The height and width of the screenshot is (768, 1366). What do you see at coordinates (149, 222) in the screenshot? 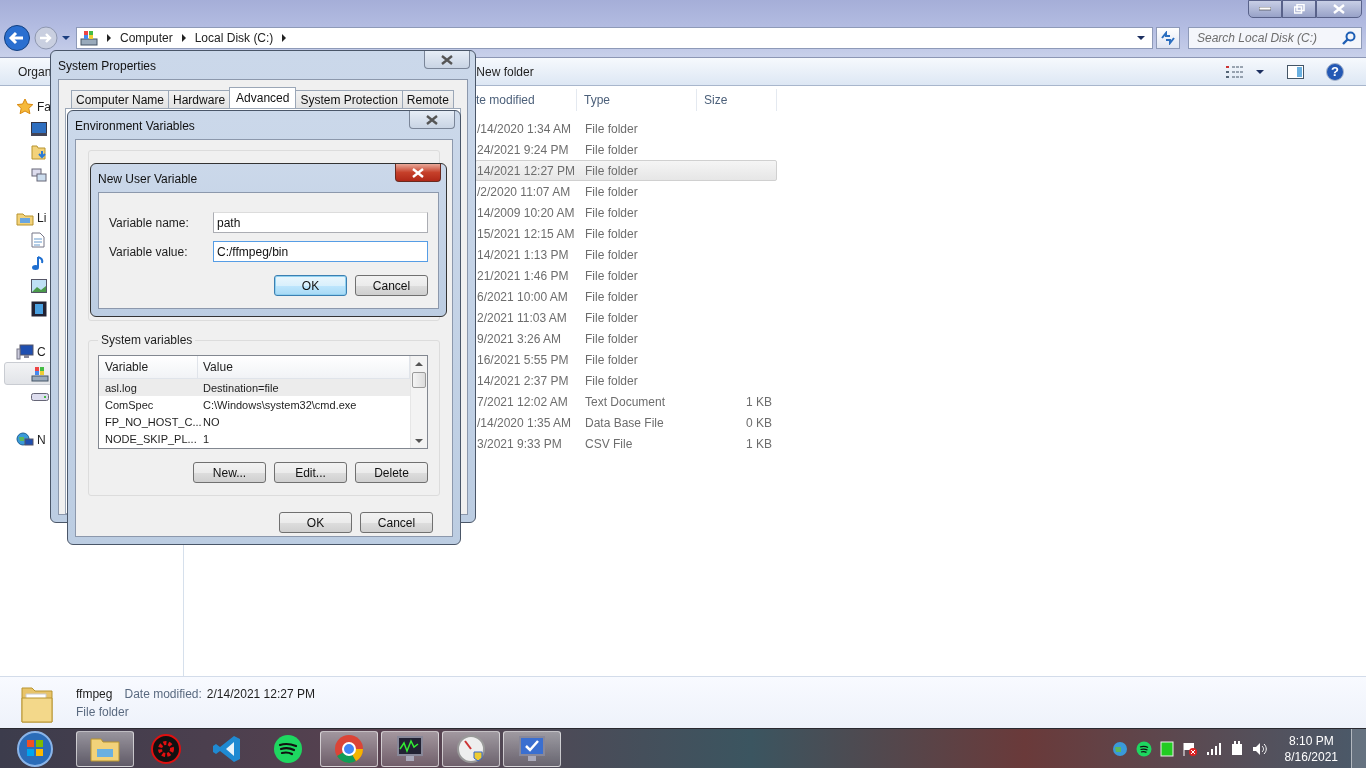
I see `field-label: Variable name:` at bounding box center [149, 222].